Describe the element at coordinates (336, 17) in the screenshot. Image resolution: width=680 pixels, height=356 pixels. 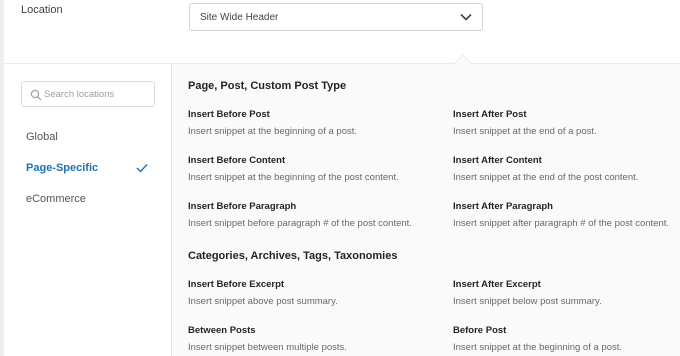
I see `location-select: Site Wide Header` at that location.